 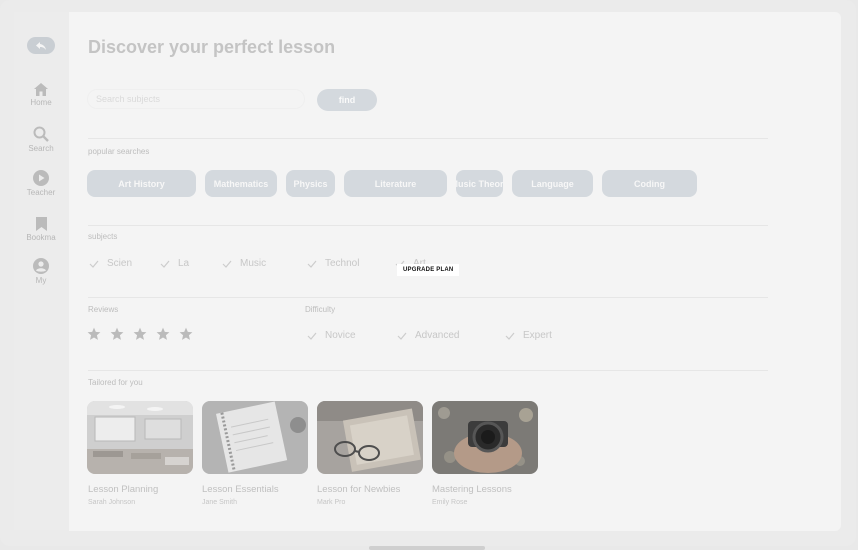 I want to click on classroom-image, so click(x=140, y=437).